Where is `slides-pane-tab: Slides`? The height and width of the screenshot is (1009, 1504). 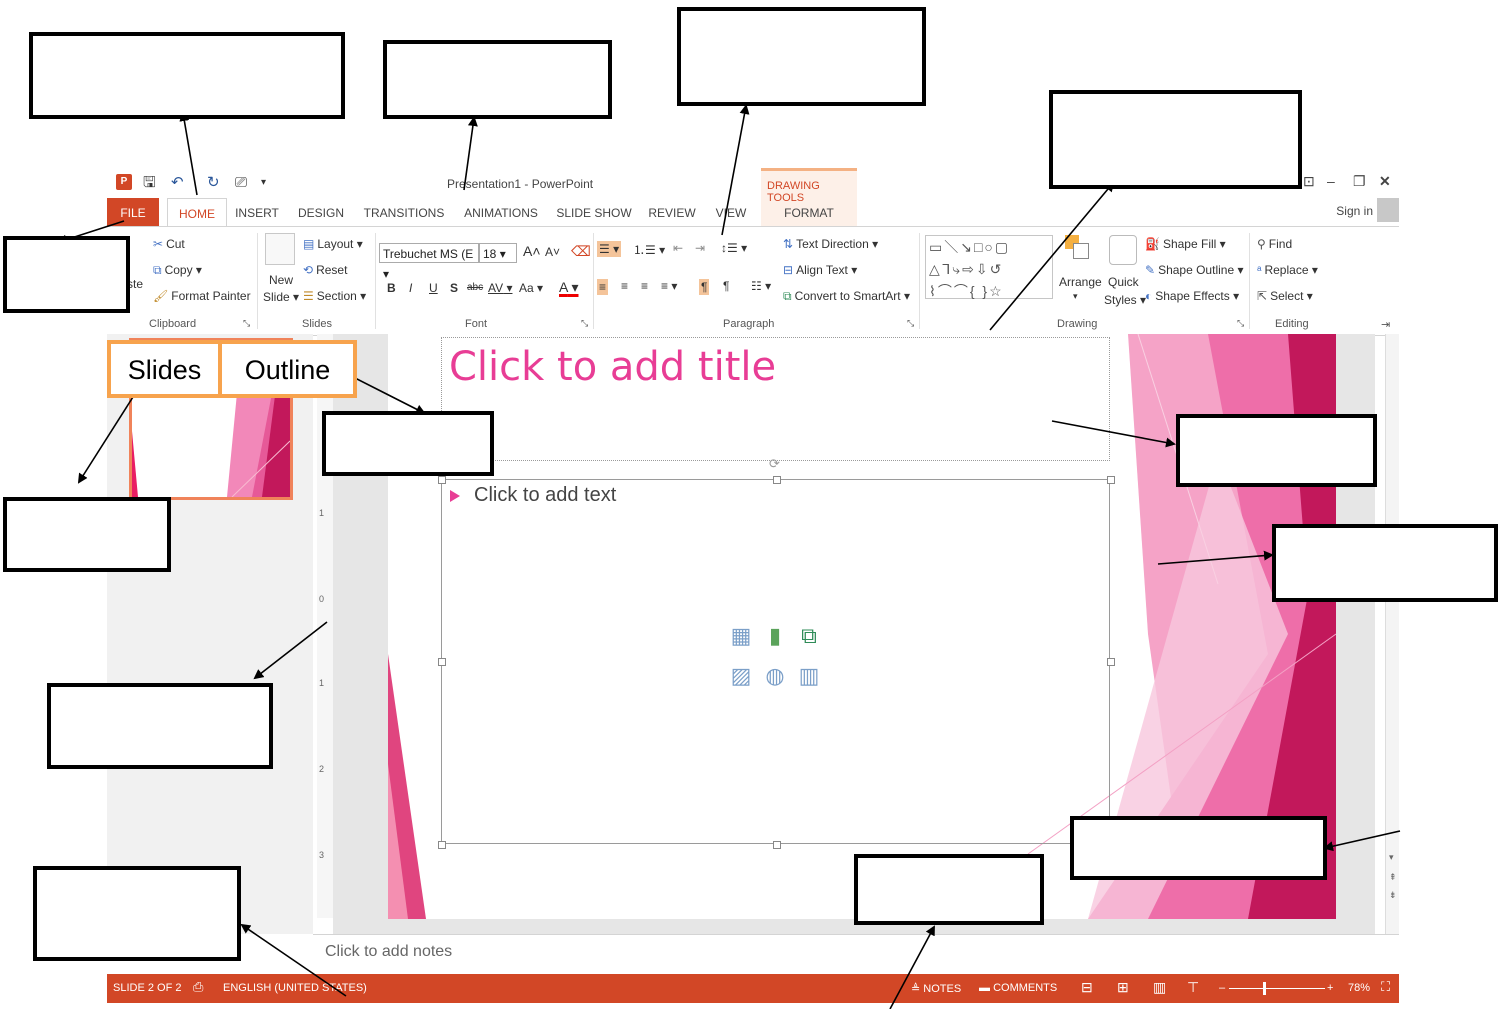 slides-pane-tab: Slides is located at coordinates (164, 369).